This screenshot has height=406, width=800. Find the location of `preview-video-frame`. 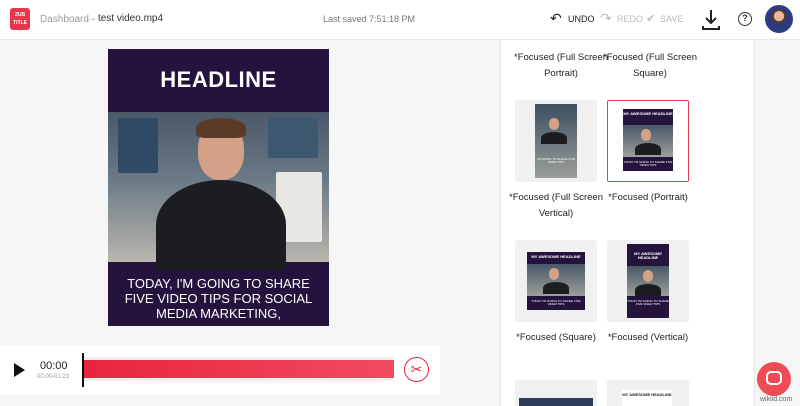

preview-video-frame is located at coordinates (218, 191).